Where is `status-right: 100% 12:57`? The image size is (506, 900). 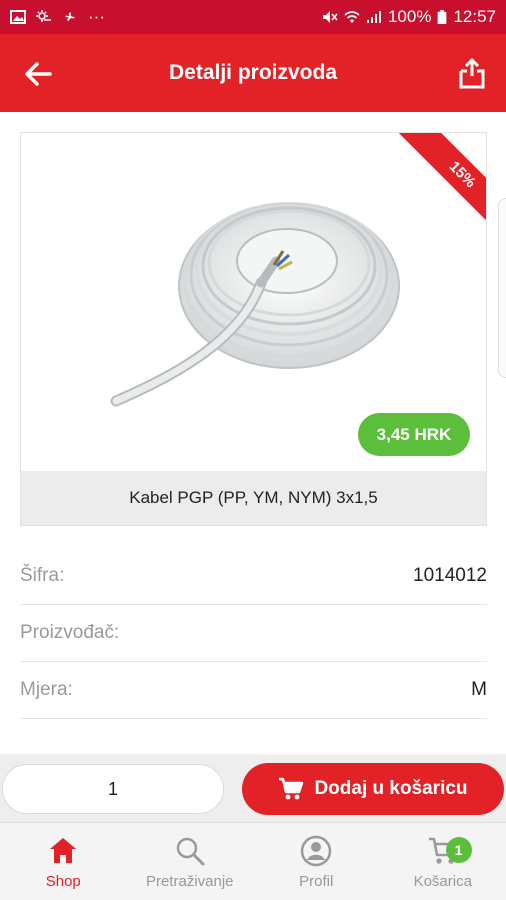
status-right: 100% 12:57 is located at coordinates (409, 17).